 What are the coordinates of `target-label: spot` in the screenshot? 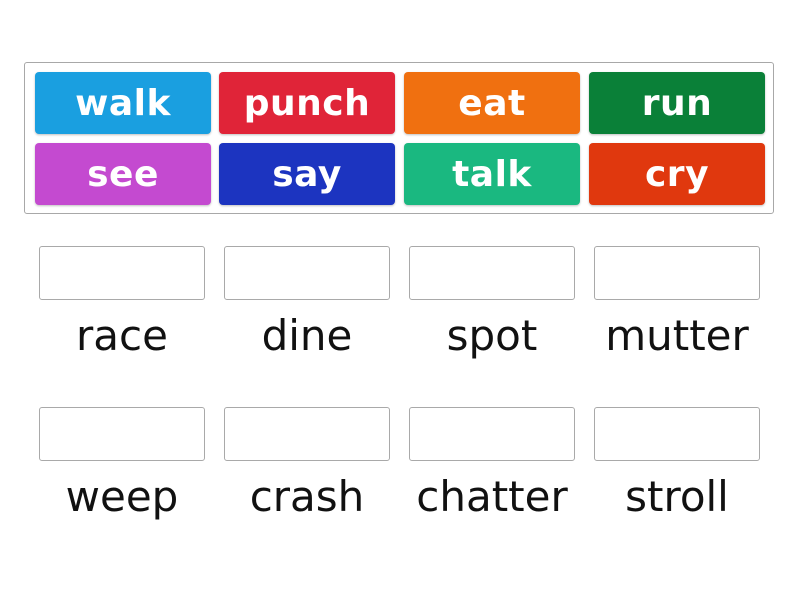 It's located at (492, 335).